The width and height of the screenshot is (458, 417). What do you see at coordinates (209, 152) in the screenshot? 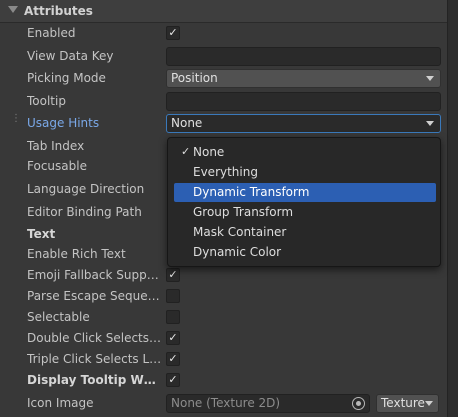
I see `menu-item-label: None` at bounding box center [209, 152].